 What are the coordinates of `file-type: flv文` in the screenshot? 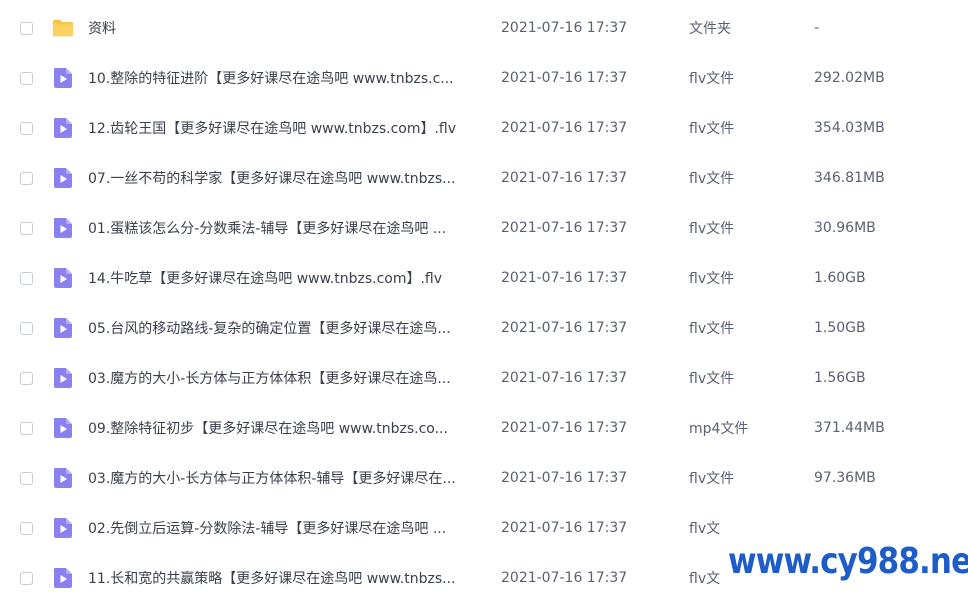 It's located at (705, 529).